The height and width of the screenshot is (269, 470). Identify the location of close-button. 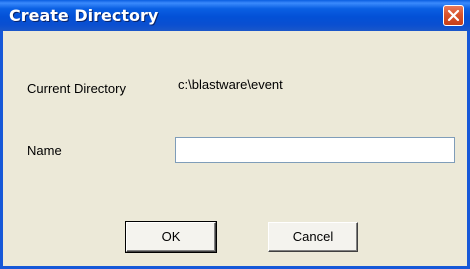
(453, 15).